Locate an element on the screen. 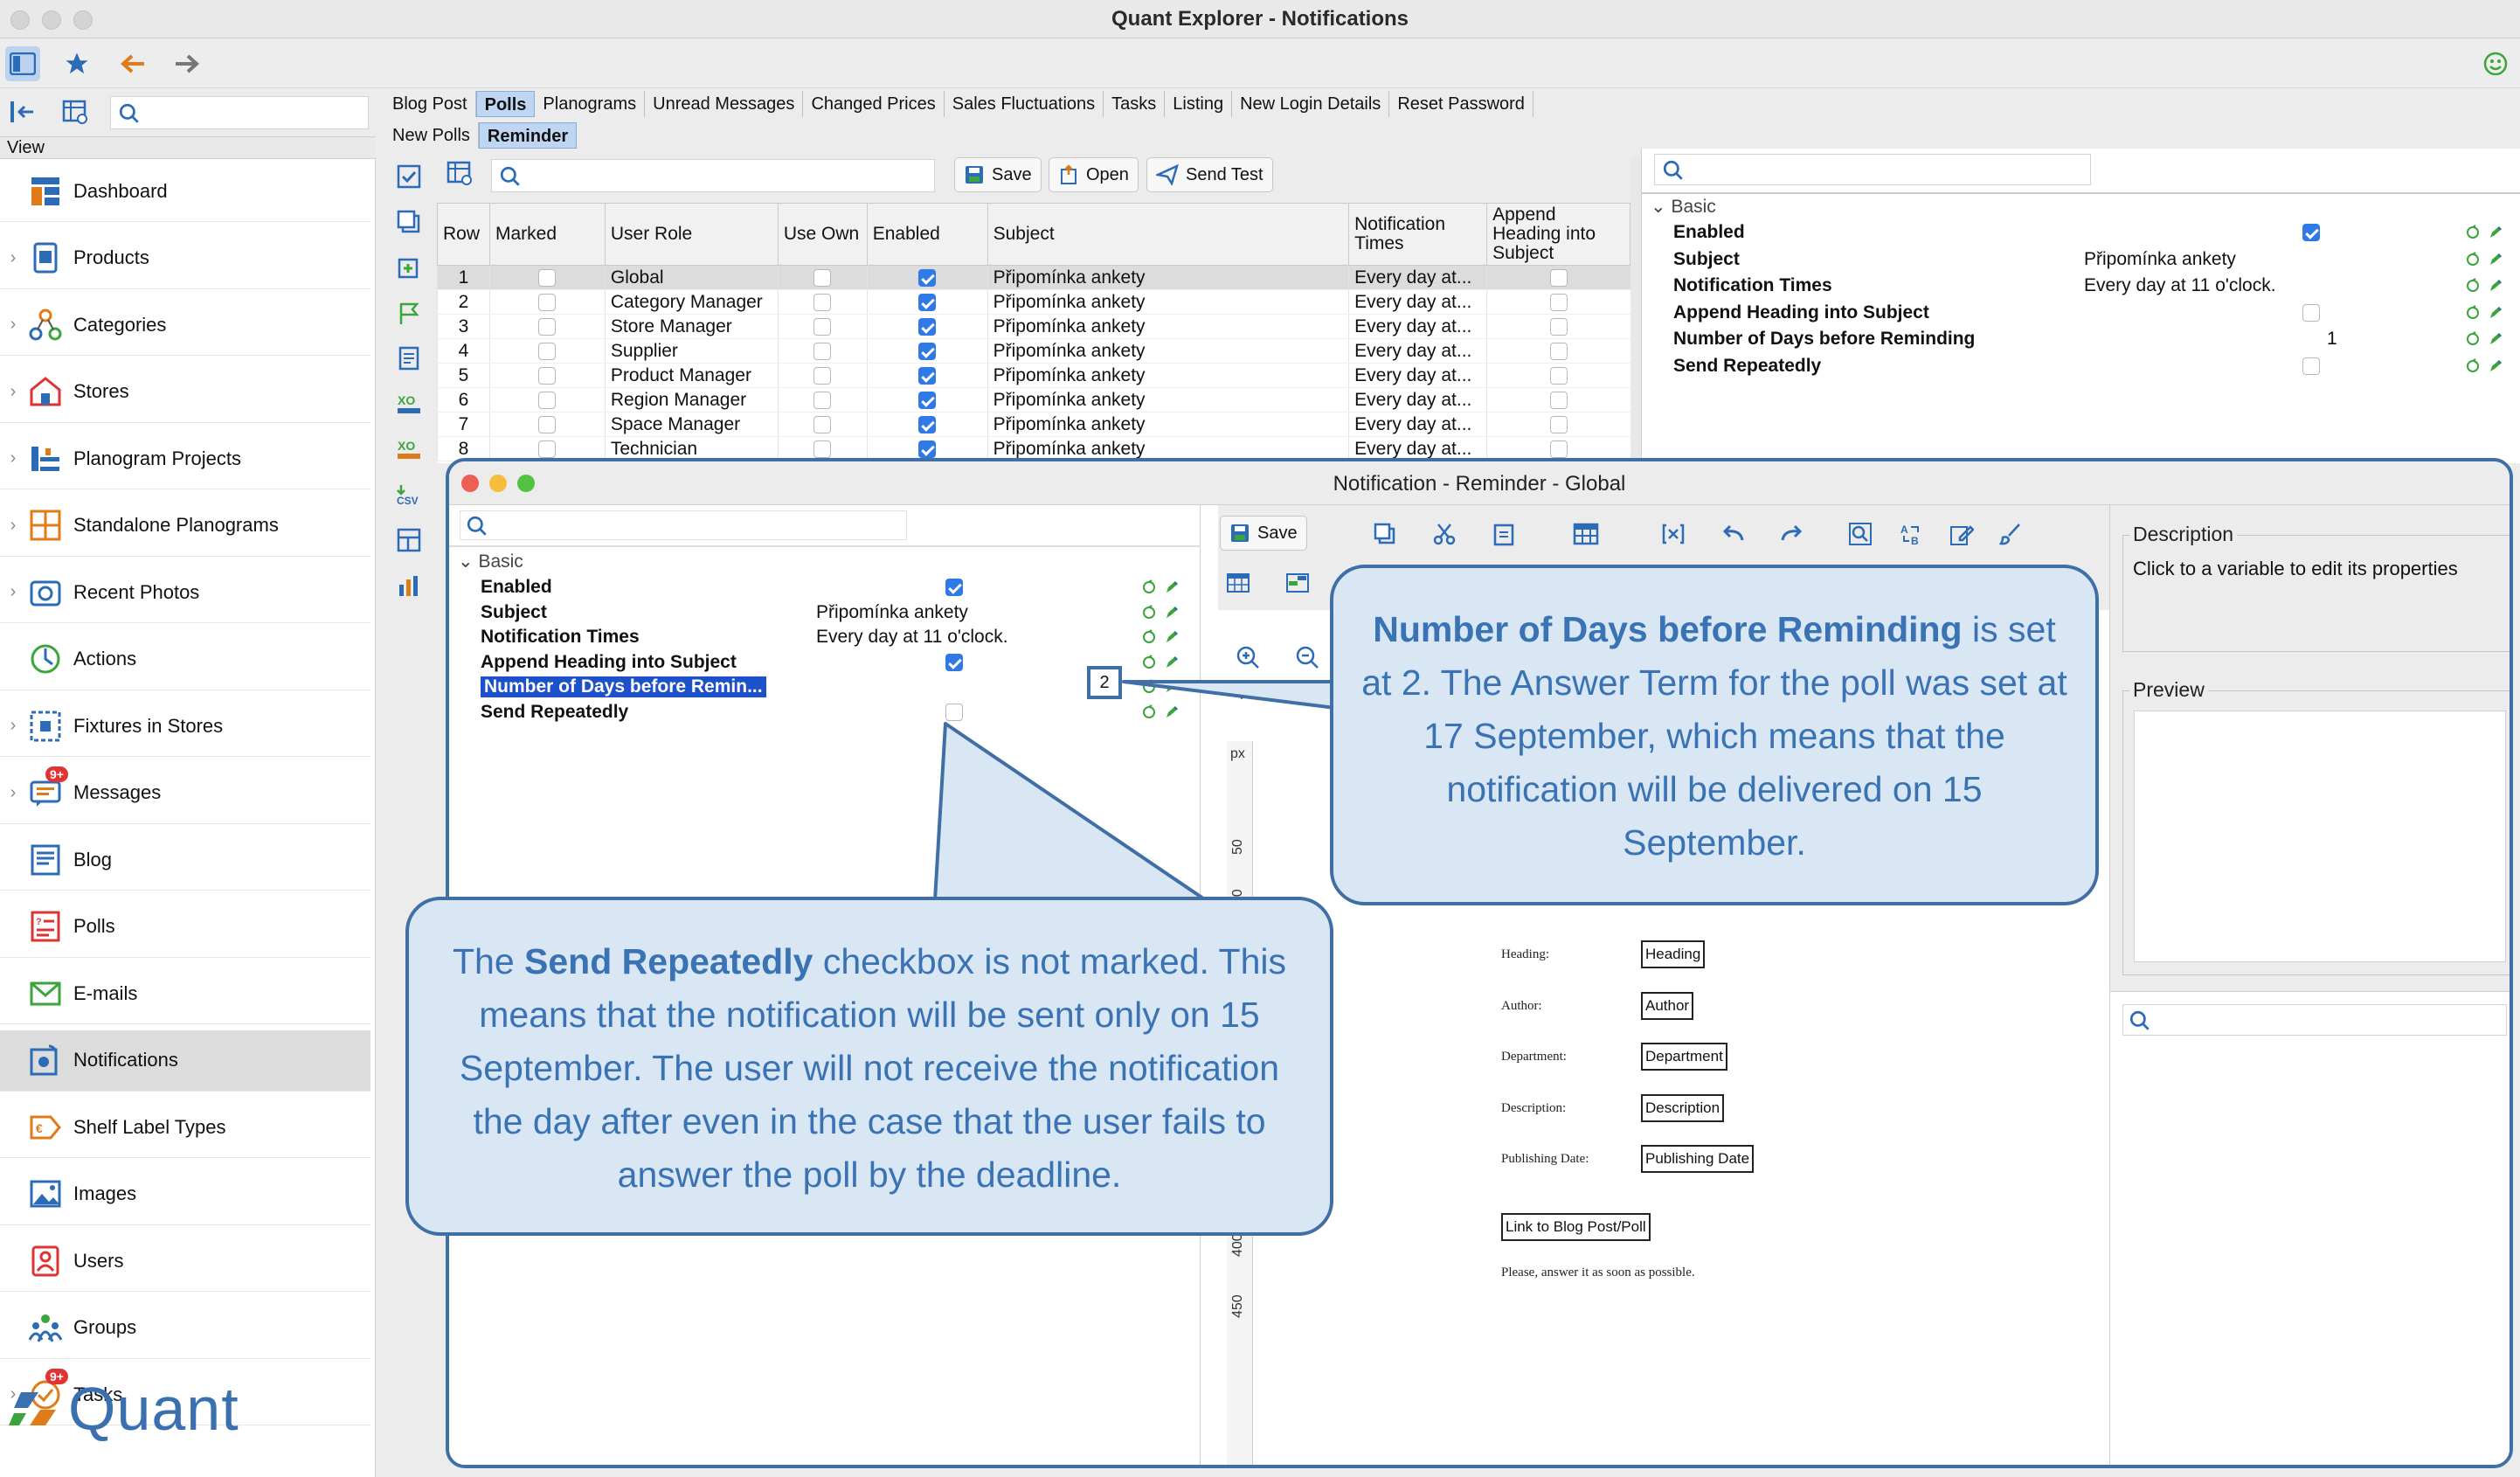  repeat-callout-prefix: The is located at coordinates (488, 961).